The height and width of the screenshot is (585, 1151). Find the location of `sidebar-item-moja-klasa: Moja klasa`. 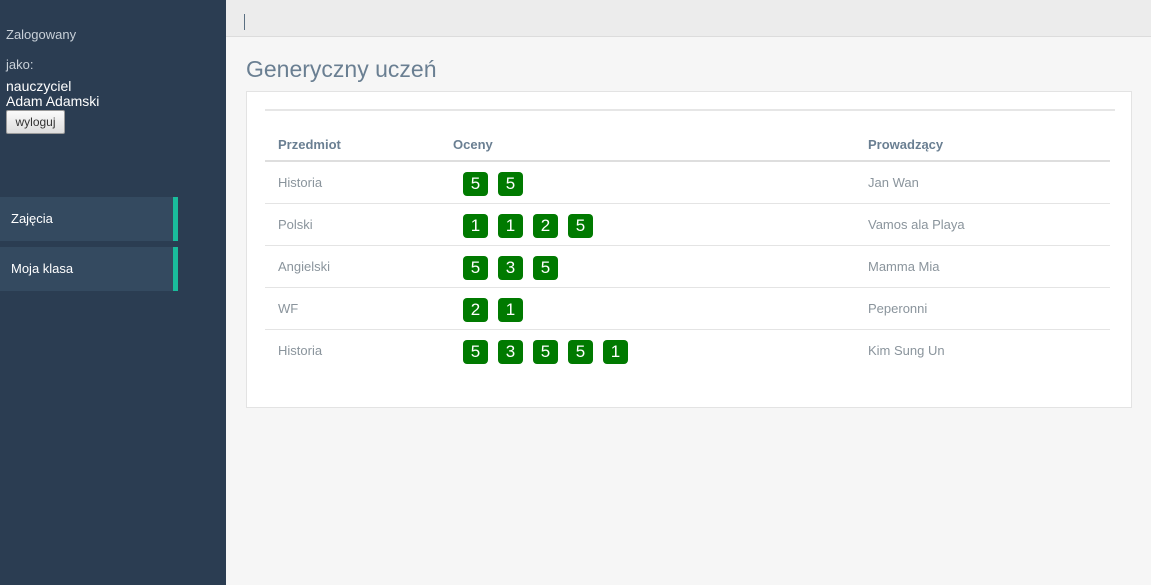

sidebar-item-moja-klasa: Moja klasa is located at coordinates (89, 269).